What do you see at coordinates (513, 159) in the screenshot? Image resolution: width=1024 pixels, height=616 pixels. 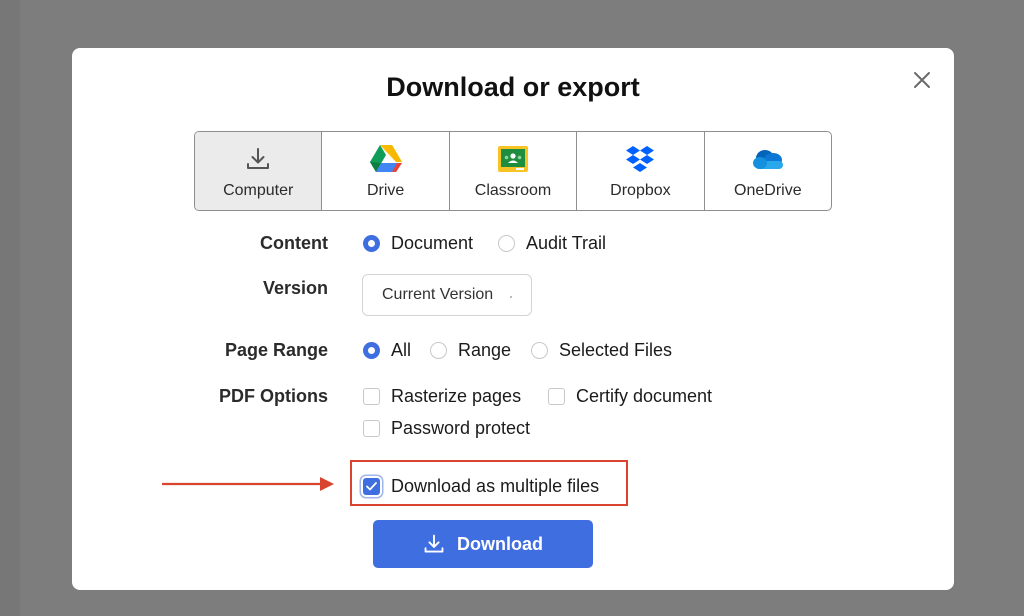 I see `google-classroom-icon` at bounding box center [513, 159].